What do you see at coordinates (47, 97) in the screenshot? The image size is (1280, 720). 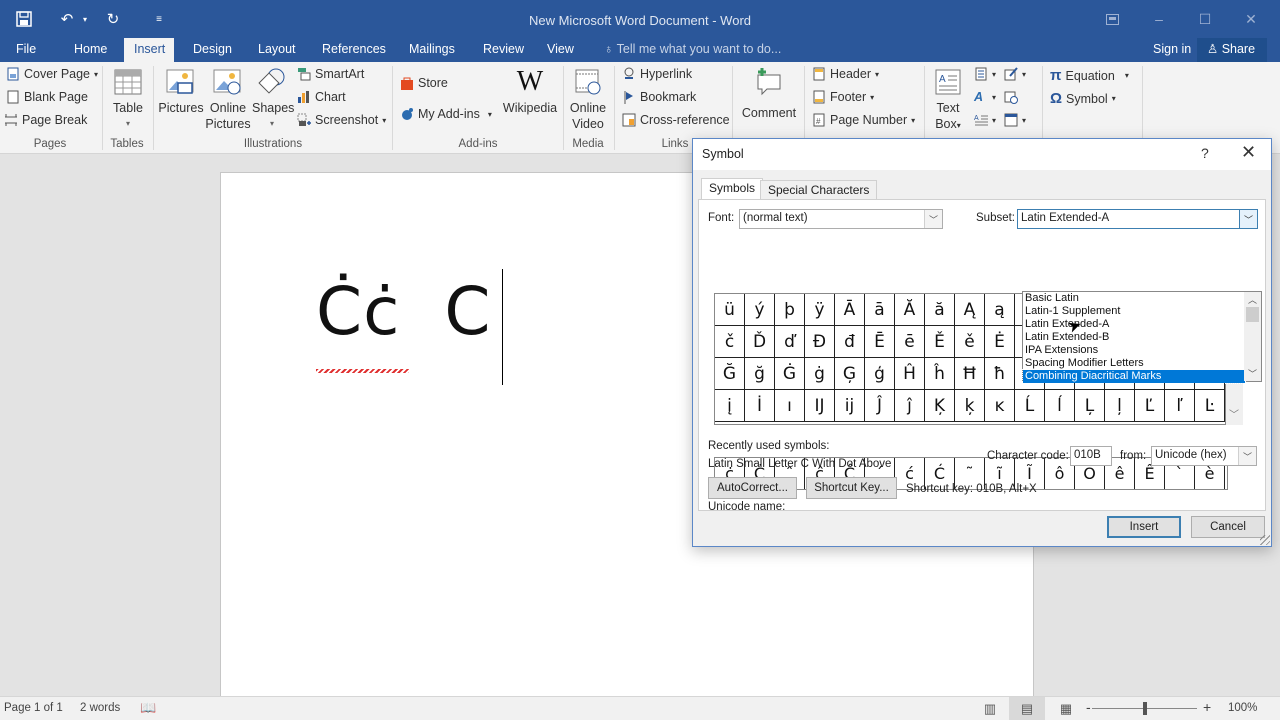 I see `blank-page-button: Blank Page` at bounding box center [47, 97].